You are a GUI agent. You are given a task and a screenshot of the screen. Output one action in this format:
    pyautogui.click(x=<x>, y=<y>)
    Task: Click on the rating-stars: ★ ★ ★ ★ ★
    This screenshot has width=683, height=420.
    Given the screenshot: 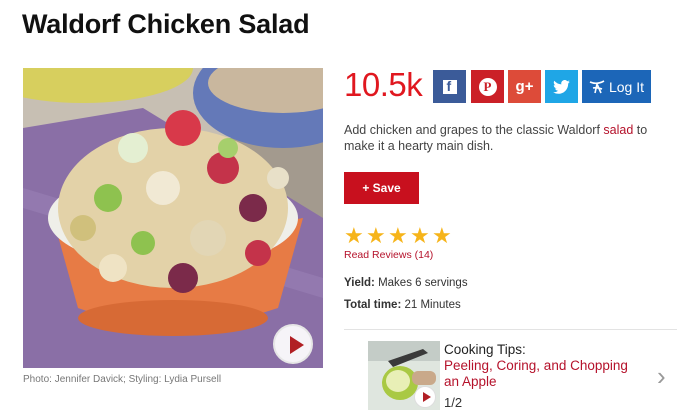 What is the action you would take?
    pyautogui.click(x=398, y=235)
    